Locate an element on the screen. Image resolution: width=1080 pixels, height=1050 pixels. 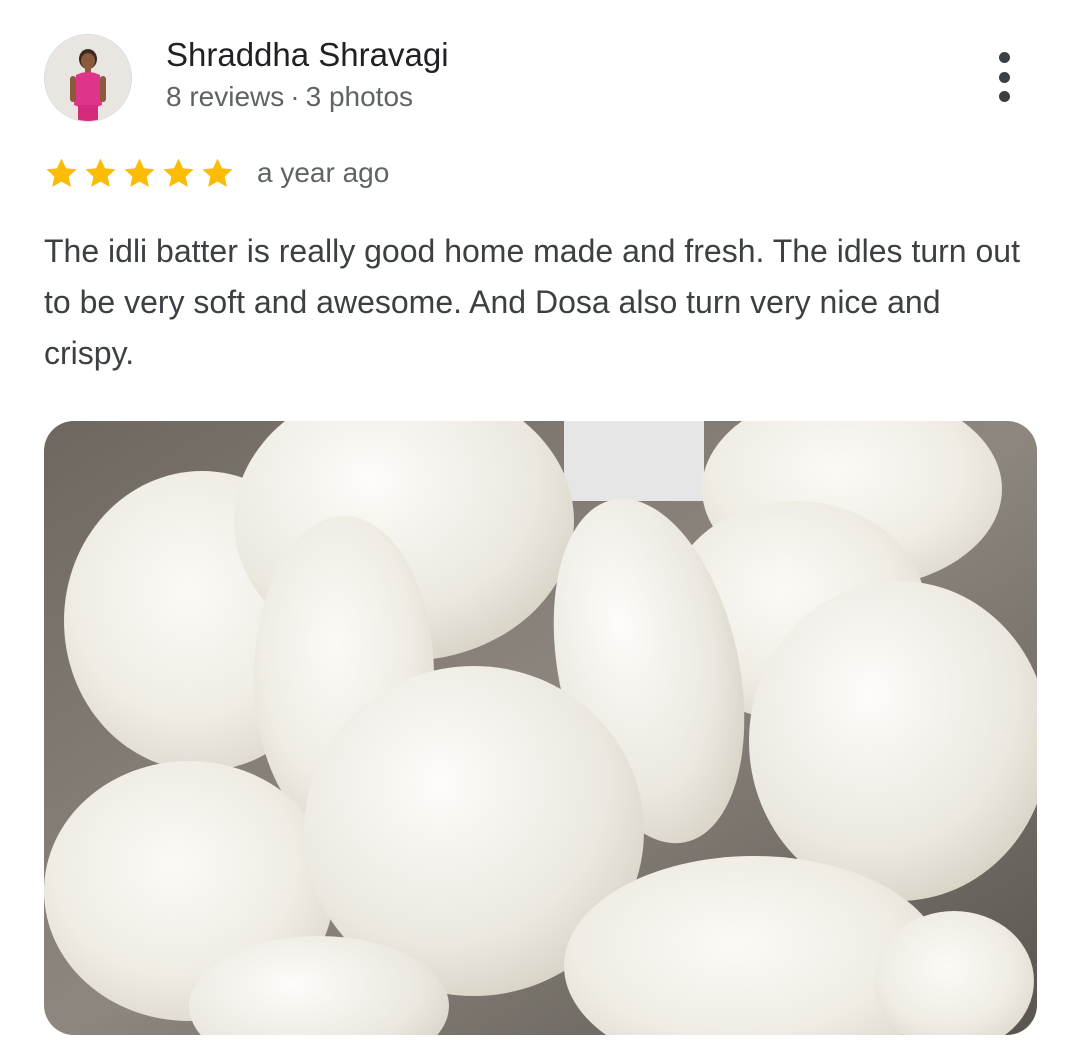
avatar-image is located at coordinates (88, 78).